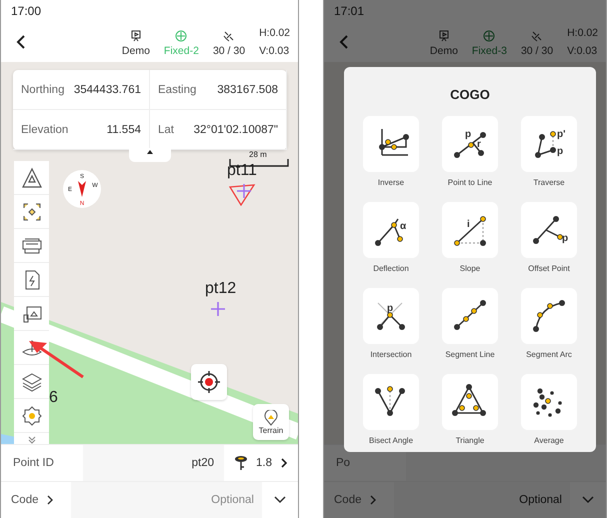 The image size is (607, 518). Describe the element at coordinates (166, 130) in the screenshot. I see `field-label: Lat` at that location.